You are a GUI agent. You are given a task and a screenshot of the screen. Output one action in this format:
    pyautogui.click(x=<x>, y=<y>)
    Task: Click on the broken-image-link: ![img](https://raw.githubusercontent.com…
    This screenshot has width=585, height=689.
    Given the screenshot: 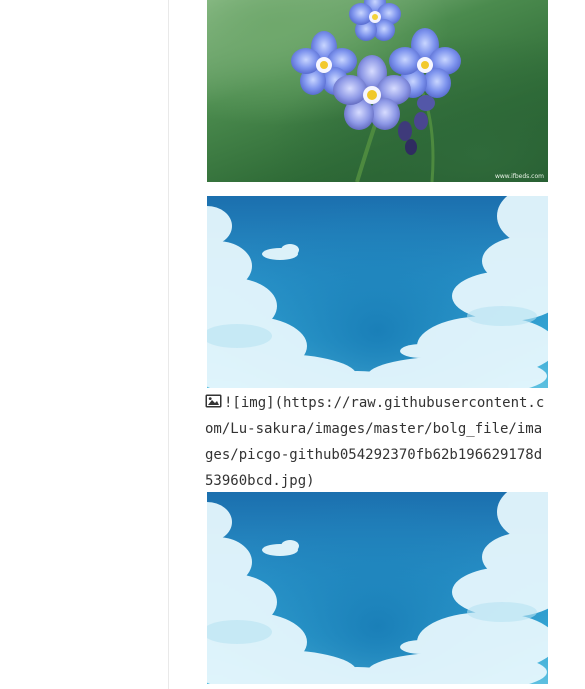 What is the action you would take?
    pyautogui.click(x=377, y=442)
    